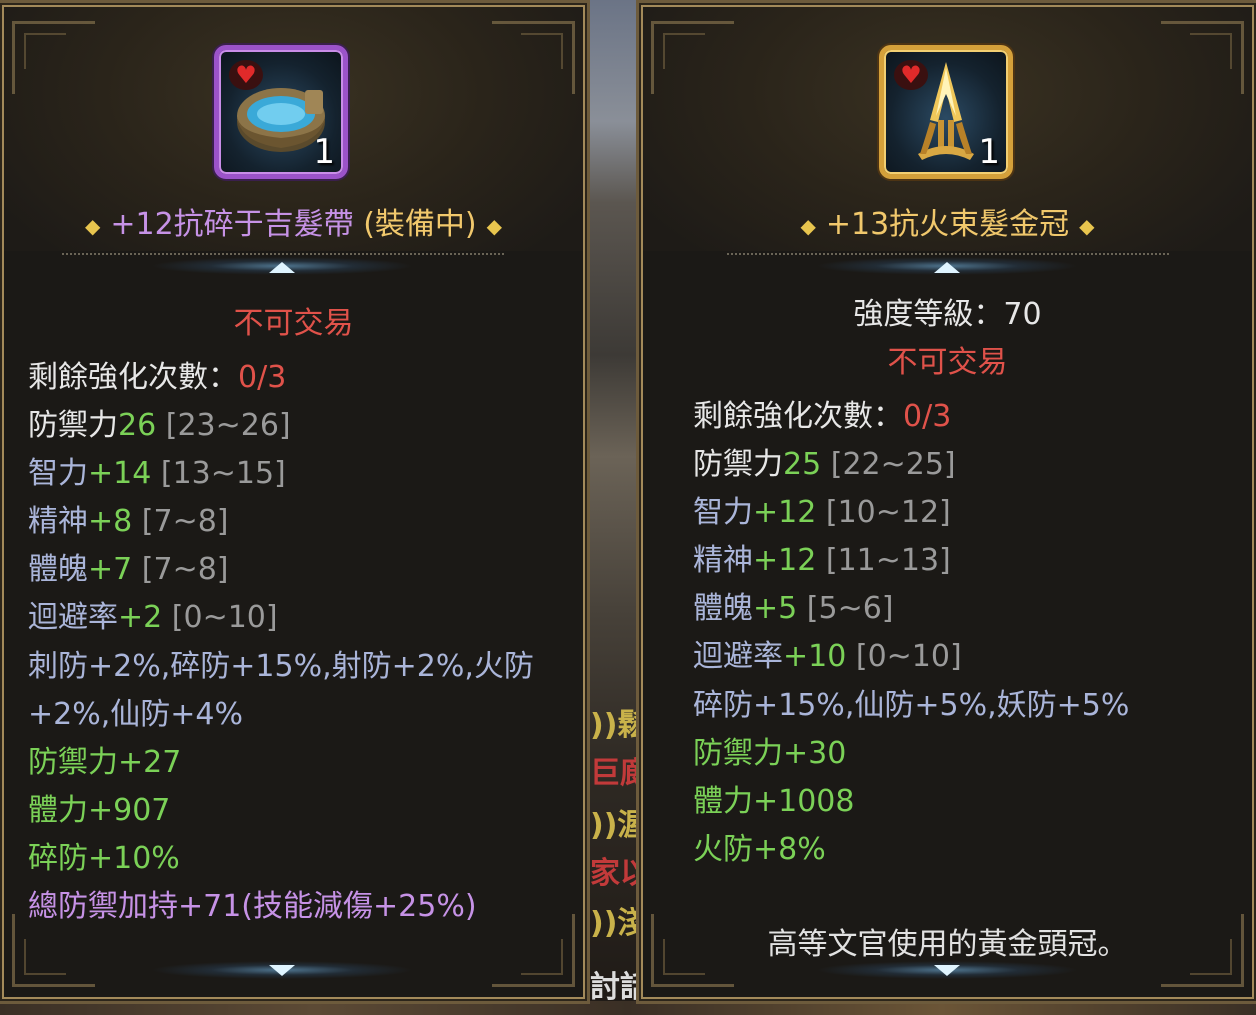 The image size is (1256, 1015). I want to click on item-description: 高等文官使用的黃金頭冠。, so click(947, 944).